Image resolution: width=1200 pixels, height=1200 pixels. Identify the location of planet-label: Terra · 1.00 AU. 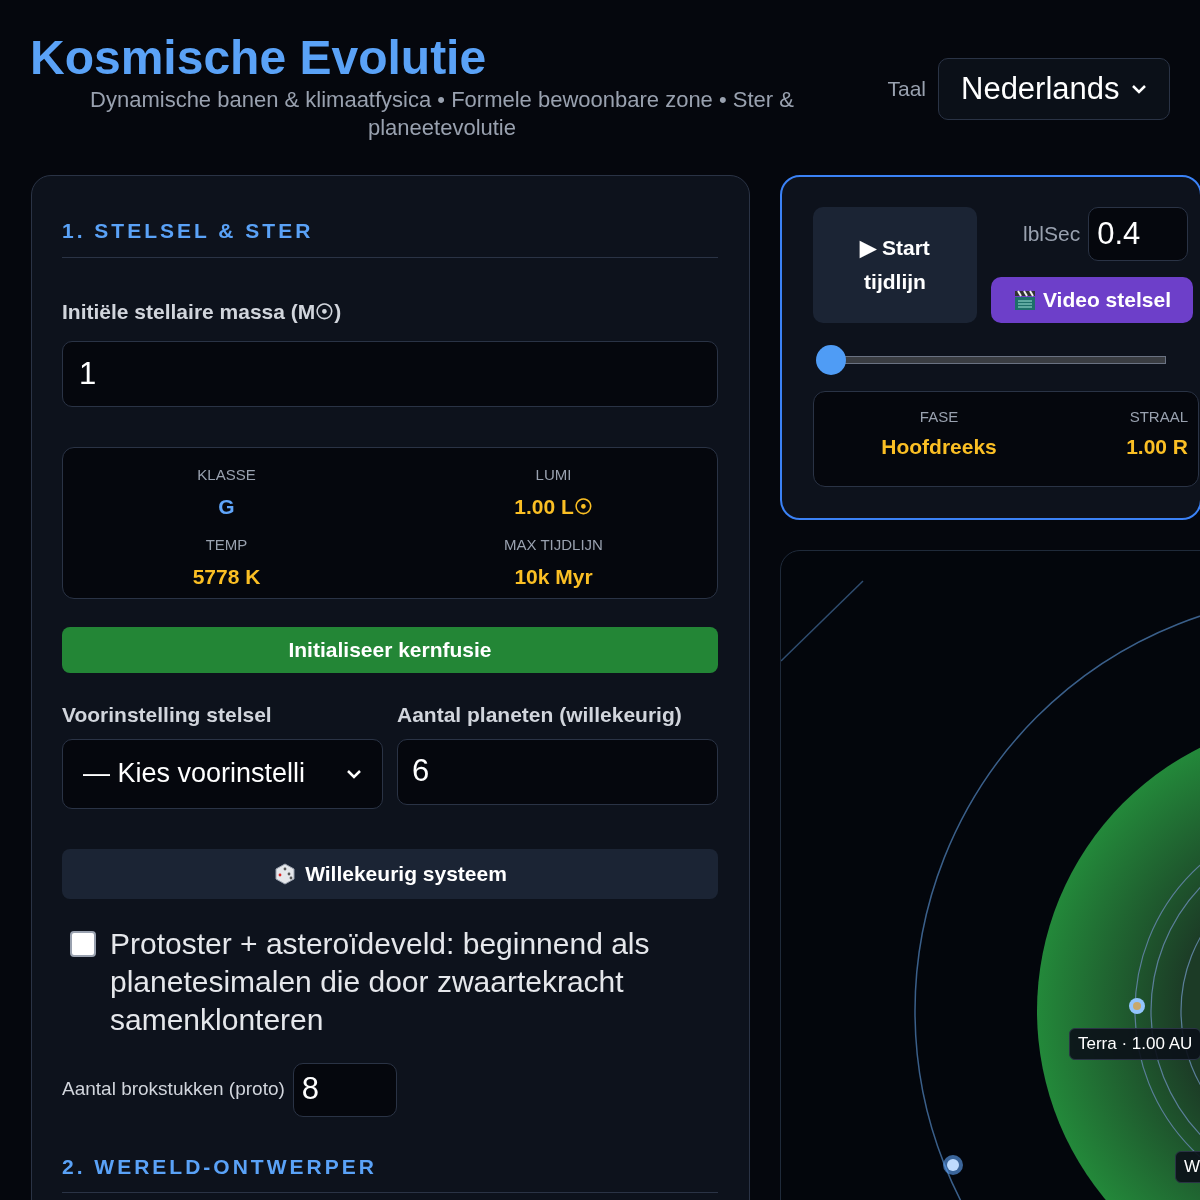
(1134, 1044).